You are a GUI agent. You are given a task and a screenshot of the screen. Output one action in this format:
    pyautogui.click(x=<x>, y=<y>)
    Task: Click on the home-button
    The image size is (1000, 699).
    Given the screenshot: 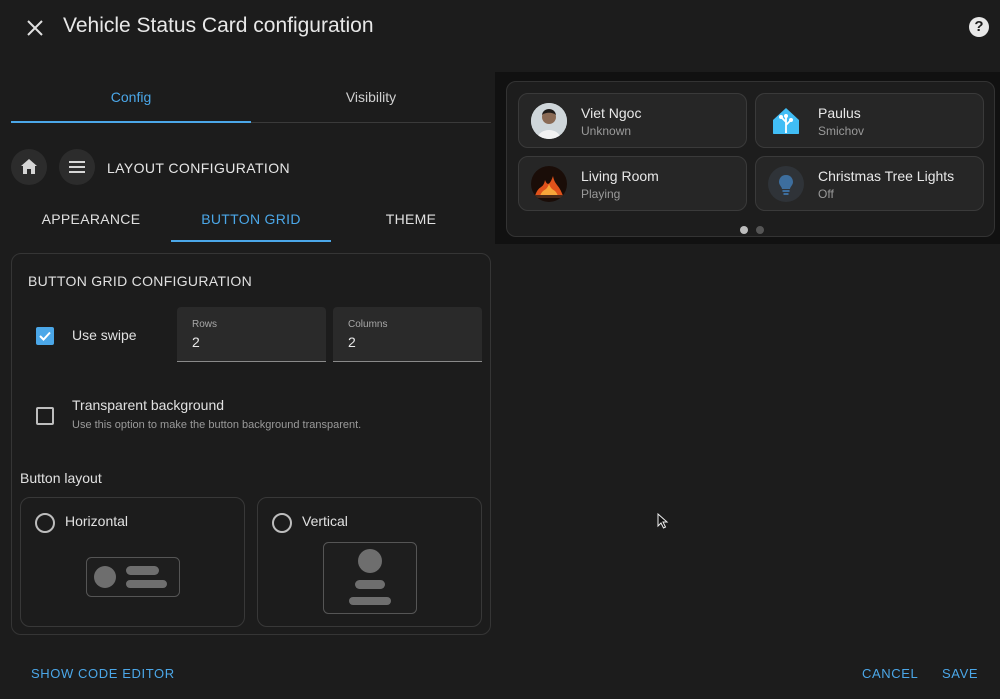 What is the action you would take?
    pyautogui.click(x=29, y=167)
    